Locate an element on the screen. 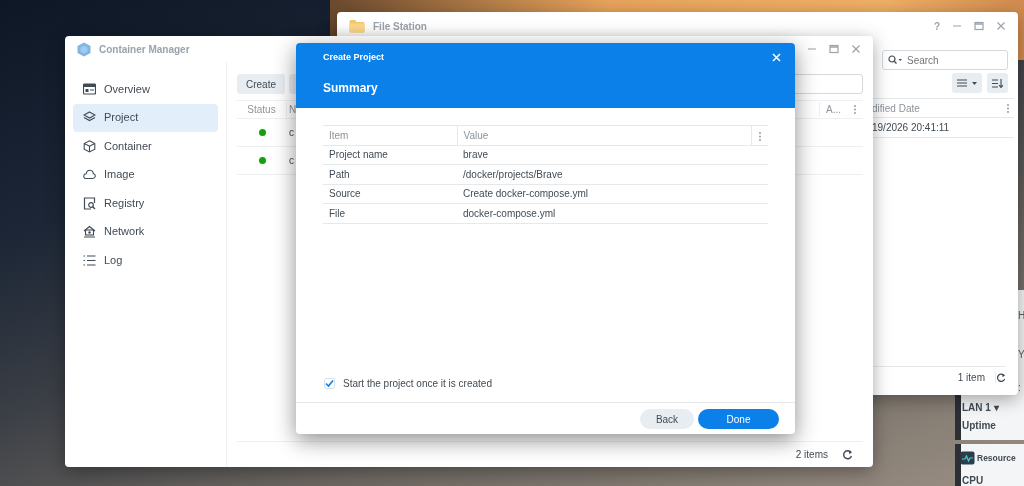 The image size is (1024, 486). layers-icon is located at coordinates (89, 117).